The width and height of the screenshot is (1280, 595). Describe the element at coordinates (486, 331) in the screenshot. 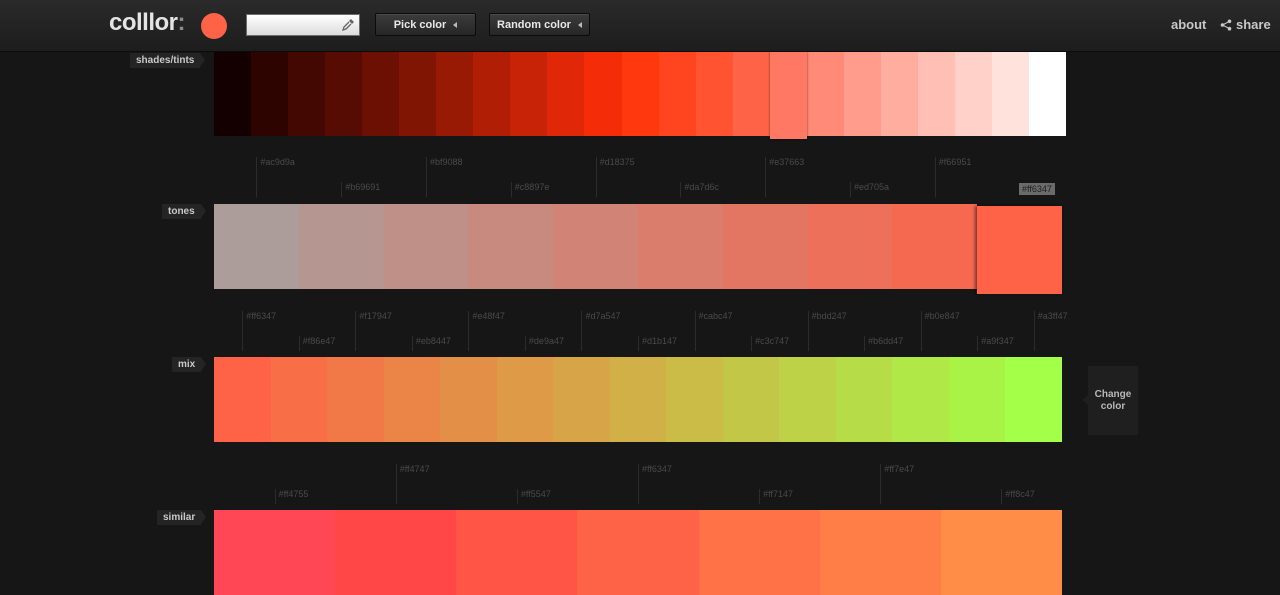

I see `hex-label: #e48f47` at that location.